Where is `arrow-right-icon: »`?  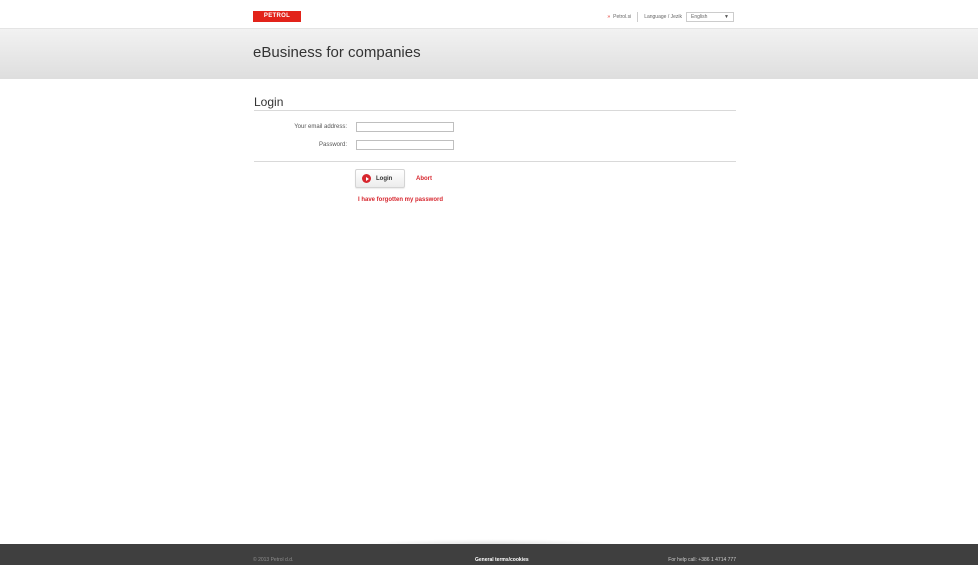
arrow-right-icon: » is located at coordinates (609, 17).